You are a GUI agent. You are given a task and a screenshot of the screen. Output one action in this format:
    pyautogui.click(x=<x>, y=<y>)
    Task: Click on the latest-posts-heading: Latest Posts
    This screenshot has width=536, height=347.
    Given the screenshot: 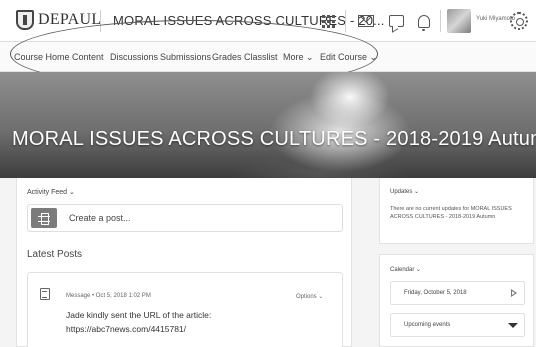 What is the action you would take?
    pyautogui.click(x=55, y=254)
    